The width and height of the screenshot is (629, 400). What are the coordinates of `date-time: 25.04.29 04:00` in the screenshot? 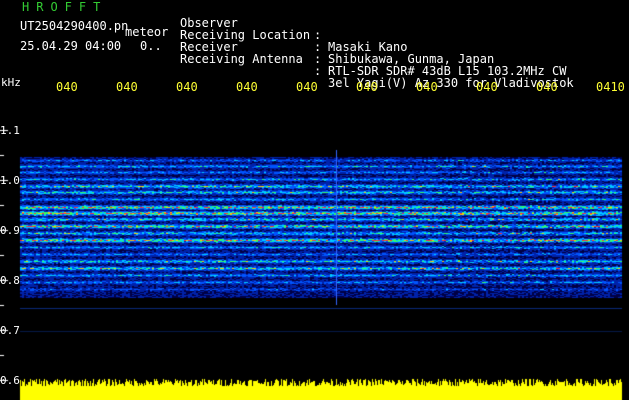 It's located at (71, 46).